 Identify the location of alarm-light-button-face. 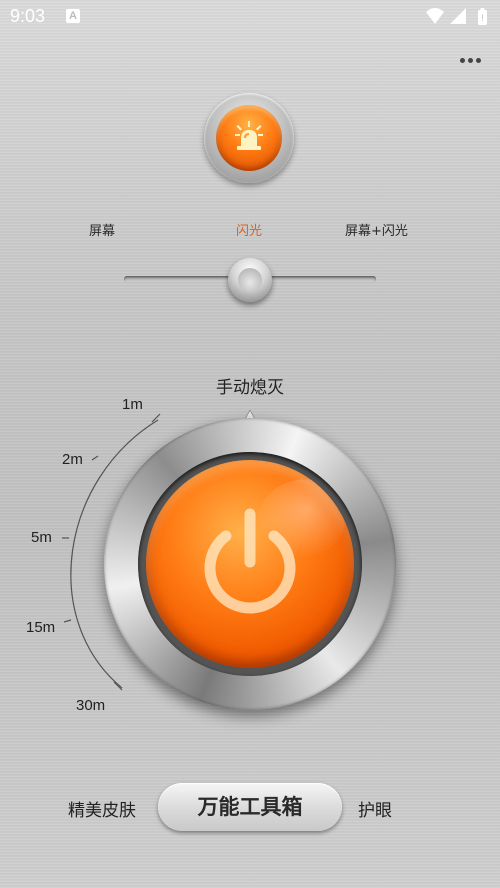
(249, 138).